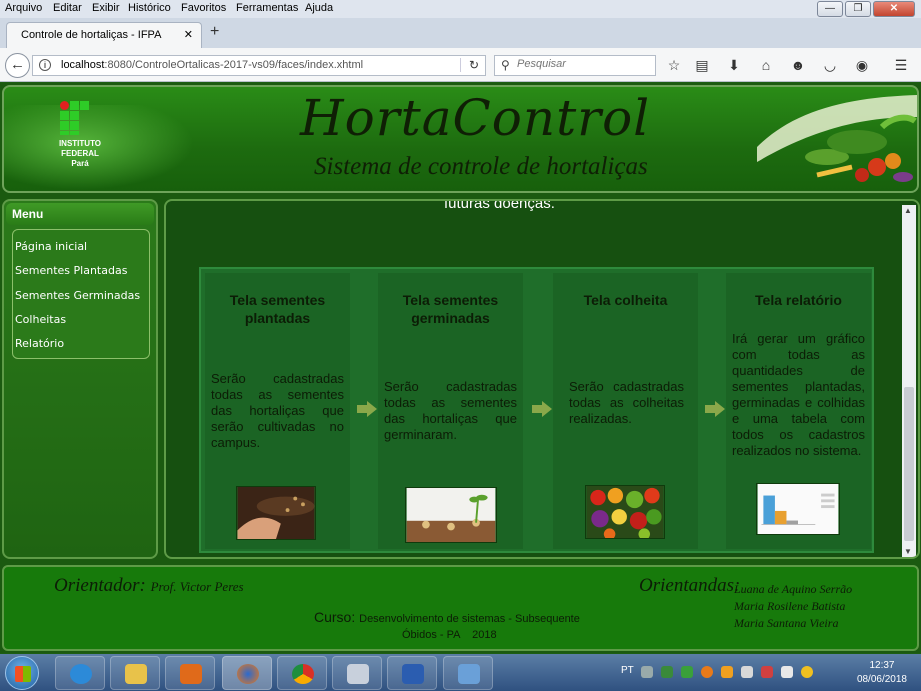  I want to click on update-icon, so click(707, 672).